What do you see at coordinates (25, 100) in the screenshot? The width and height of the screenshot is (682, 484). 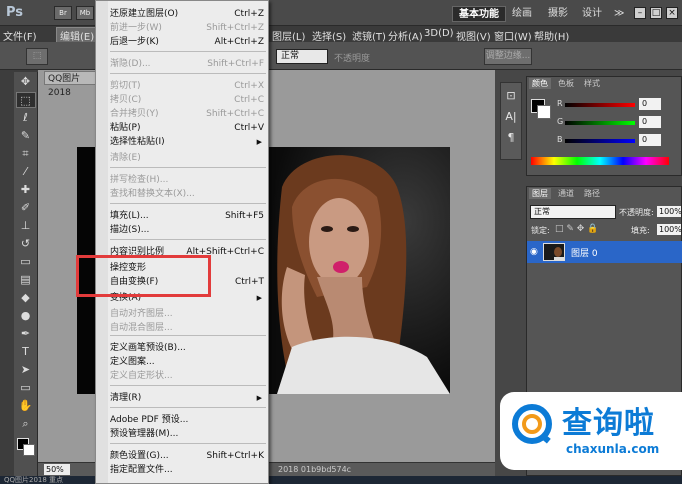 I see `marquee-tool-icon: ⬚` at bounding box center [25, 100].